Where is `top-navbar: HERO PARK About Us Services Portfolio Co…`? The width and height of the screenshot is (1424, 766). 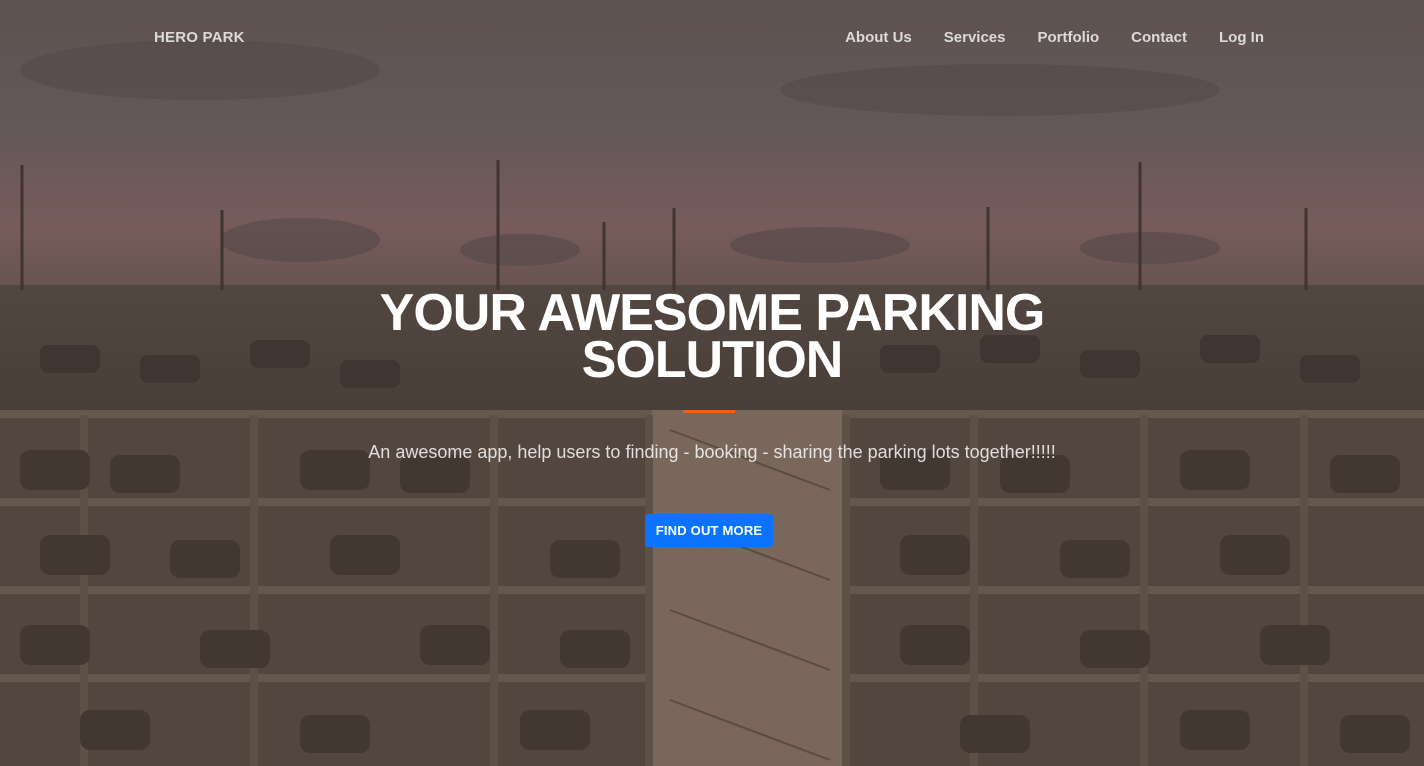
top-navbar: HERO PARK About Us Services Portfolio Co… is located at coordinates (712, 38).